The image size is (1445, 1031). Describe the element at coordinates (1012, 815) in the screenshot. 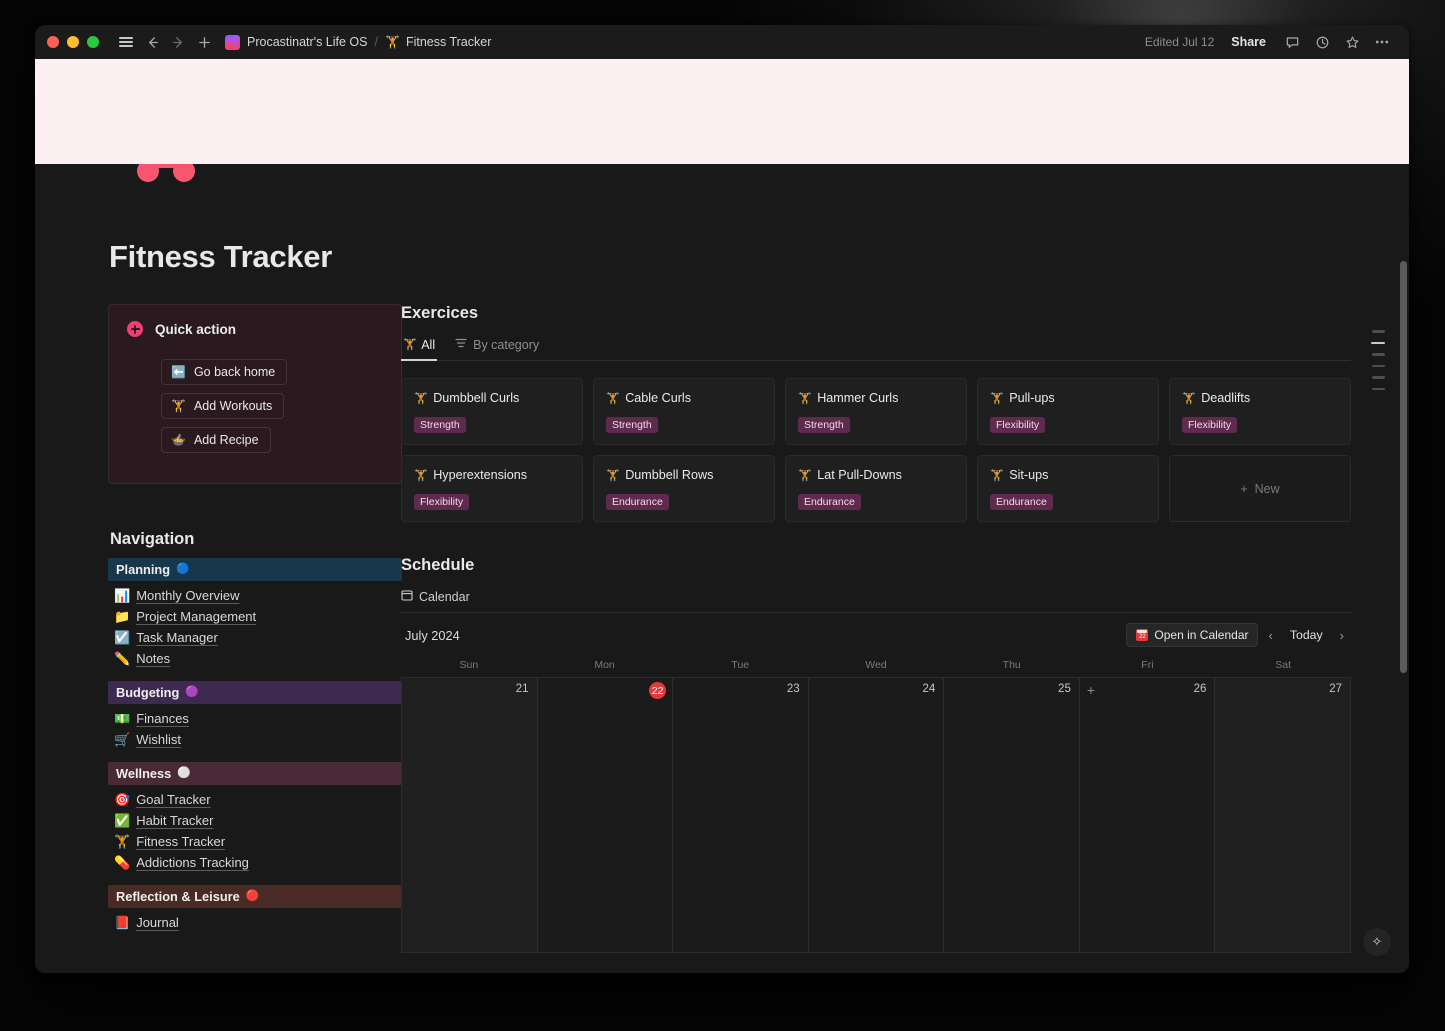

I see `calendar-day-cell: 25` at that location.